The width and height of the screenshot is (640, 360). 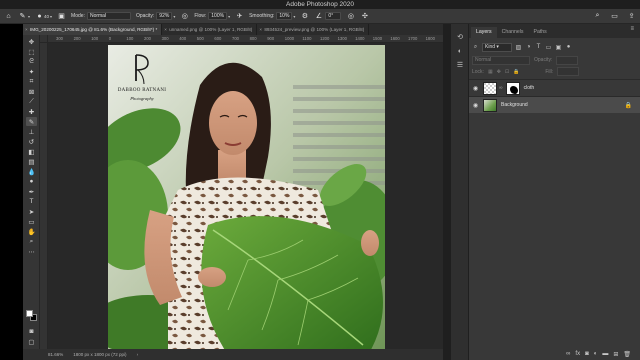 I want to click on delete-layer-icon: 🗑, so click(x=627, y=354).